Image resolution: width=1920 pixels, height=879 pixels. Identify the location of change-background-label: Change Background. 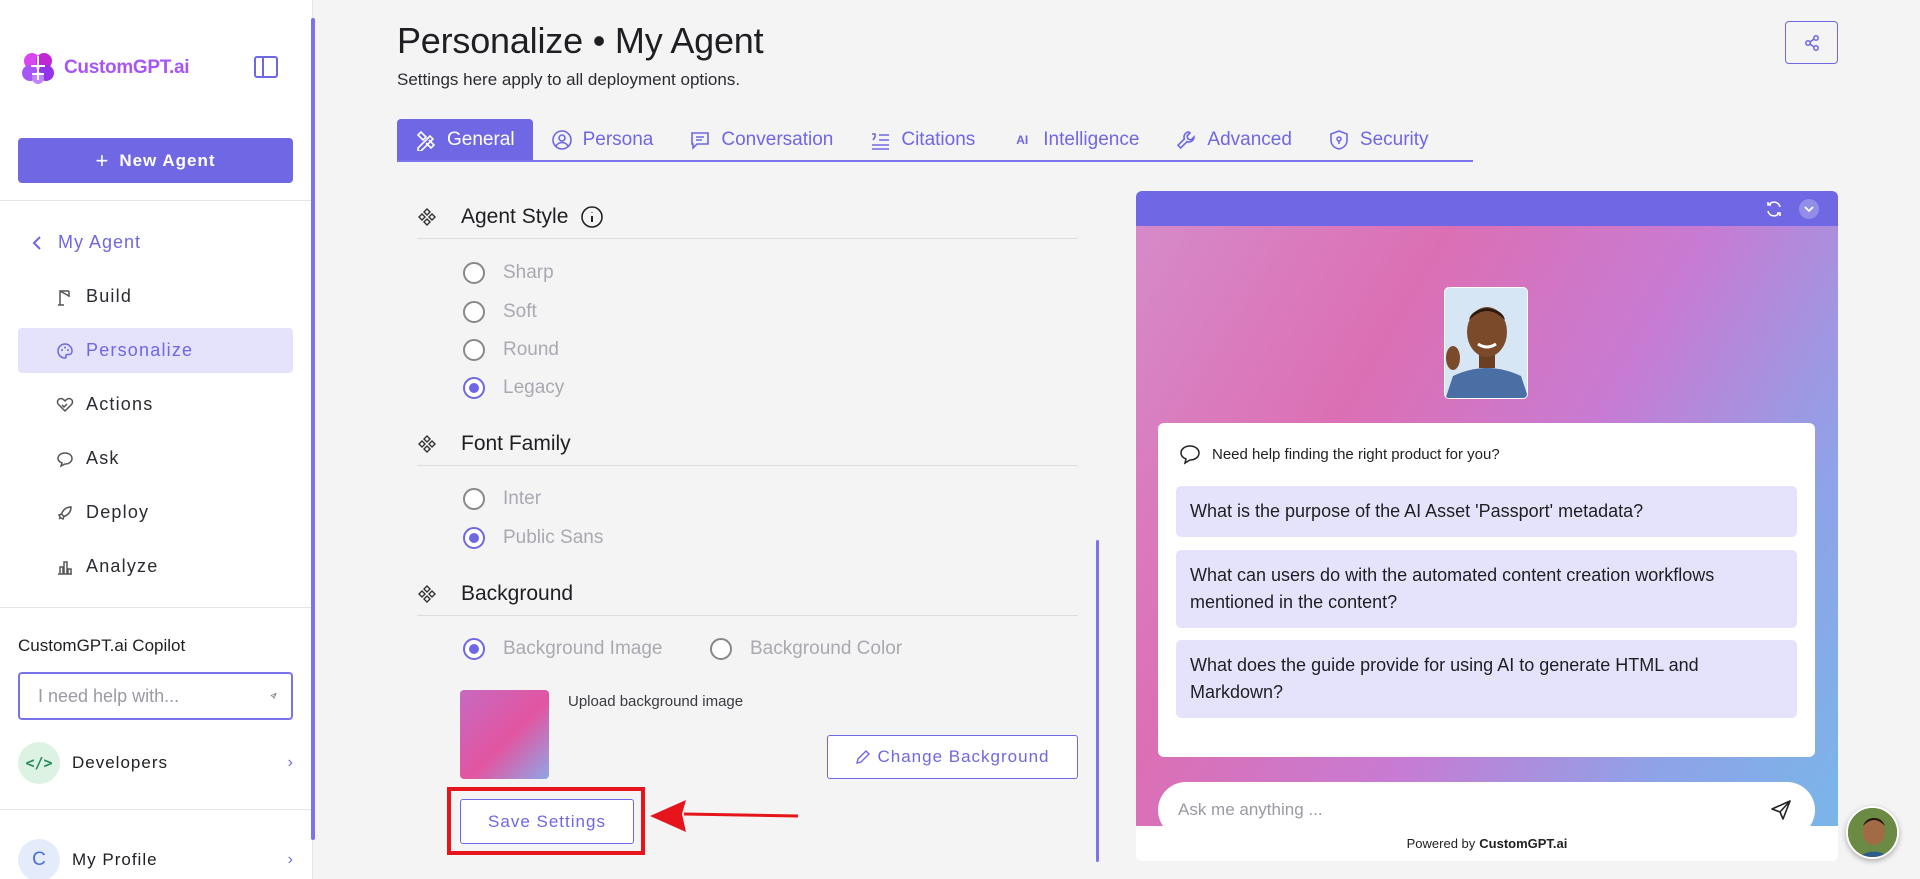
(963, 756).